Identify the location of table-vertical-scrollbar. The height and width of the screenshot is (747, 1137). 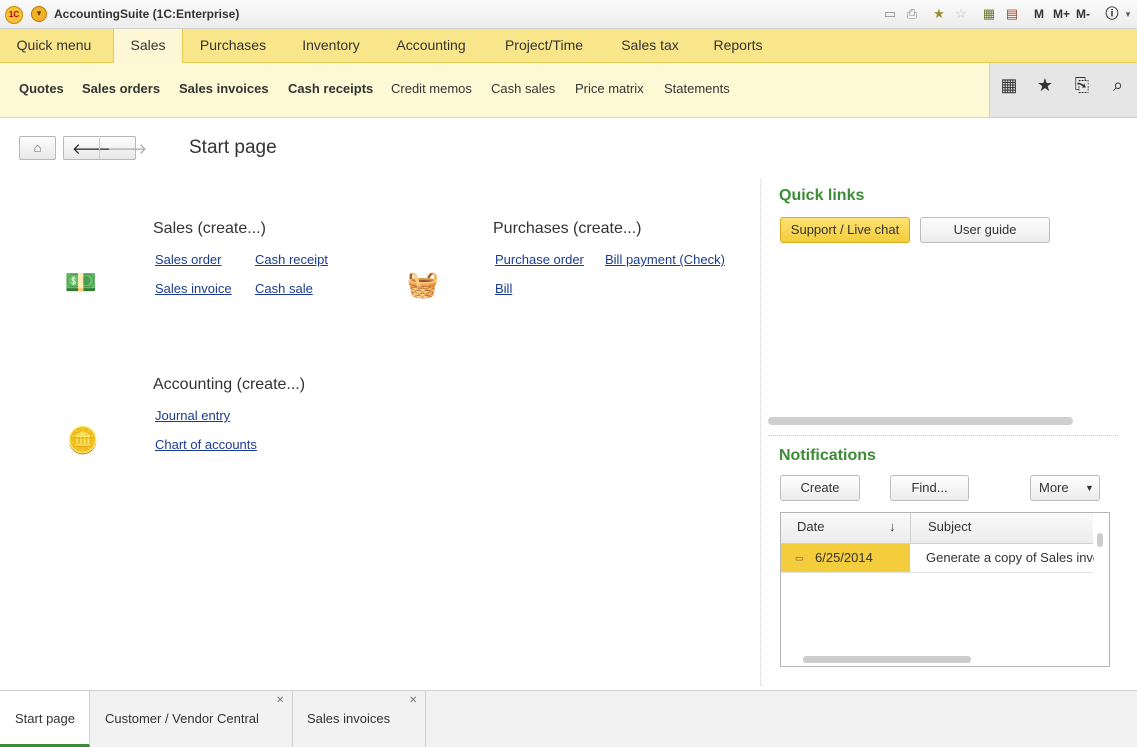
(1100, 540).